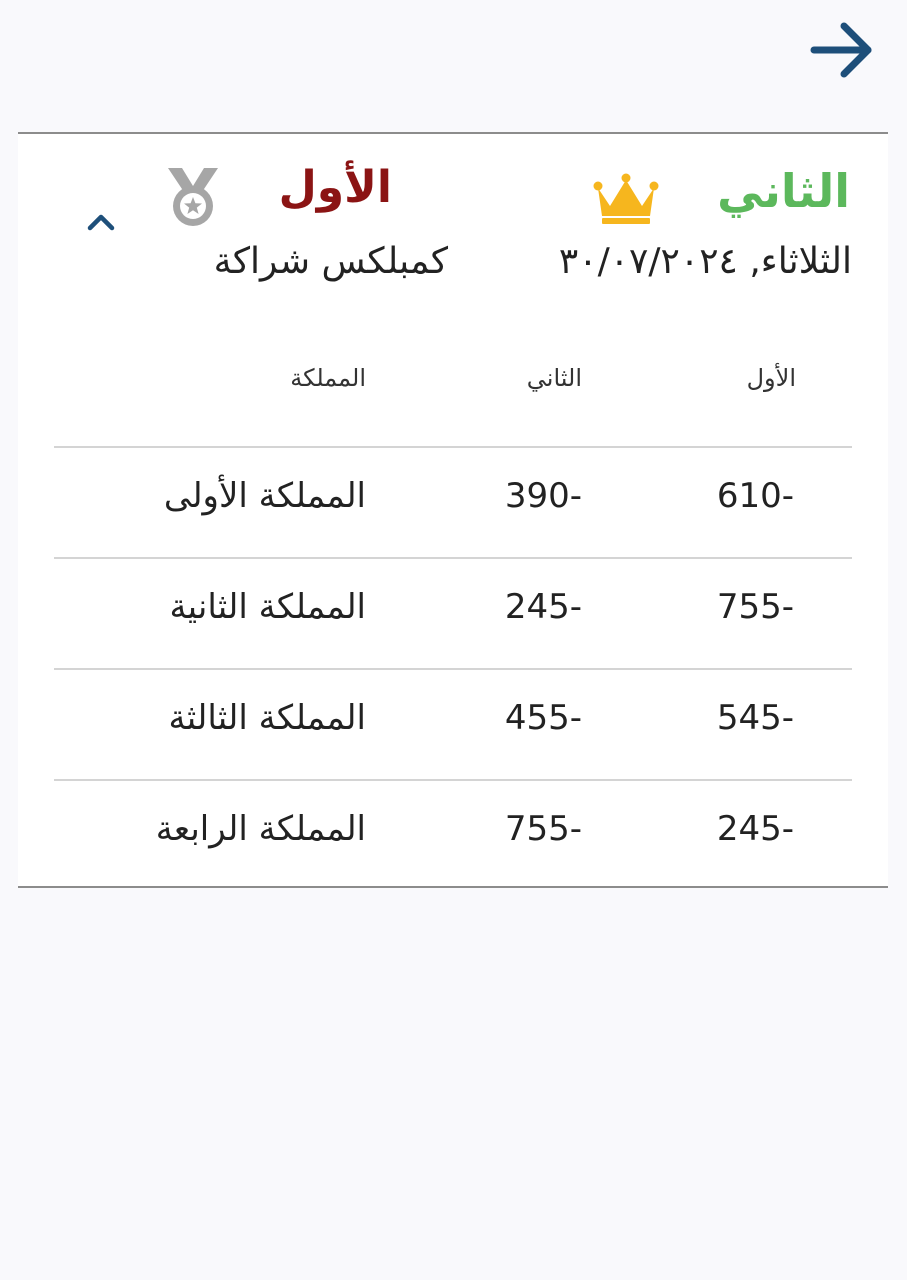  What do you see at coordinates (771, 378) in the screenshot?
I see `column-header-first: الأول` at bounding box center [771, 378].